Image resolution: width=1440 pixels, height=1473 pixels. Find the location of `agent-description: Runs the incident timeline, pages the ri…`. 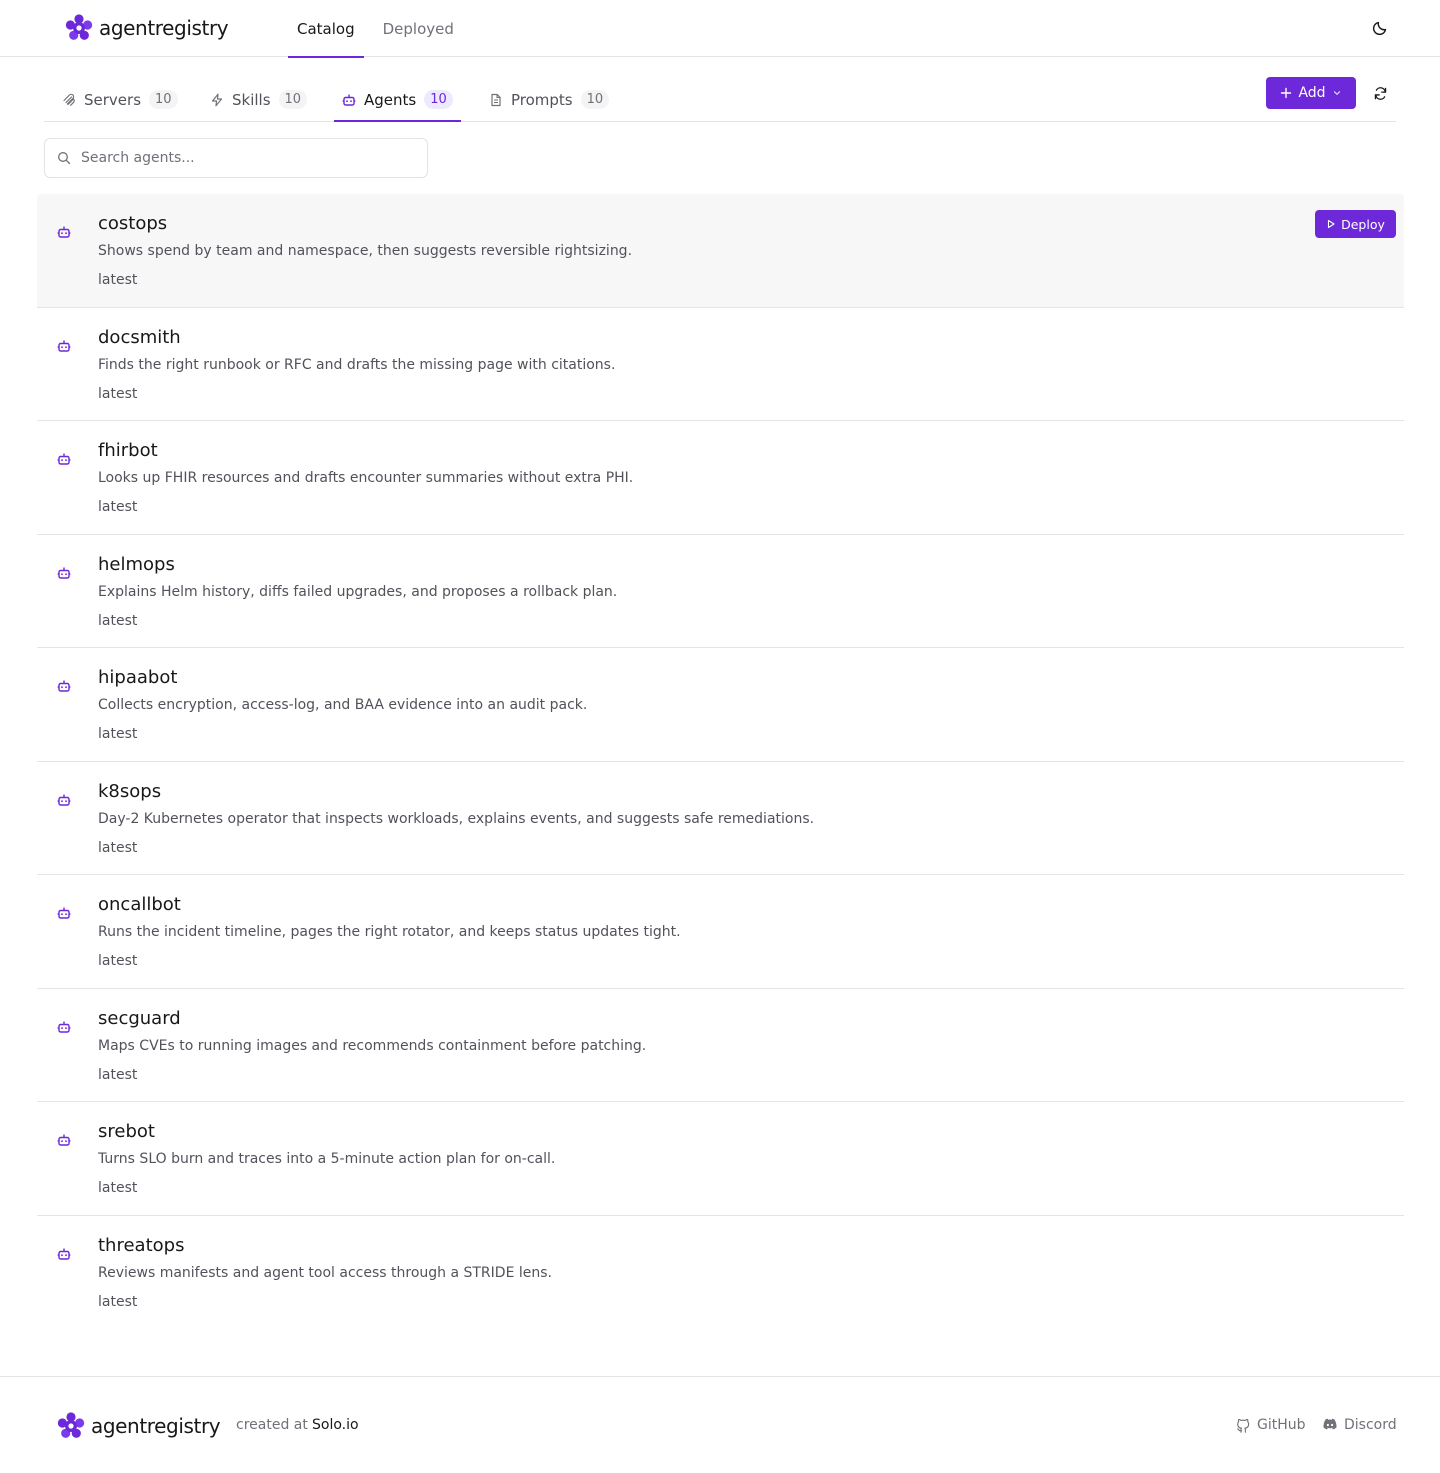

agent-description: Runs the incident timeline, pages the ri… is located at coordinates (389, 932).